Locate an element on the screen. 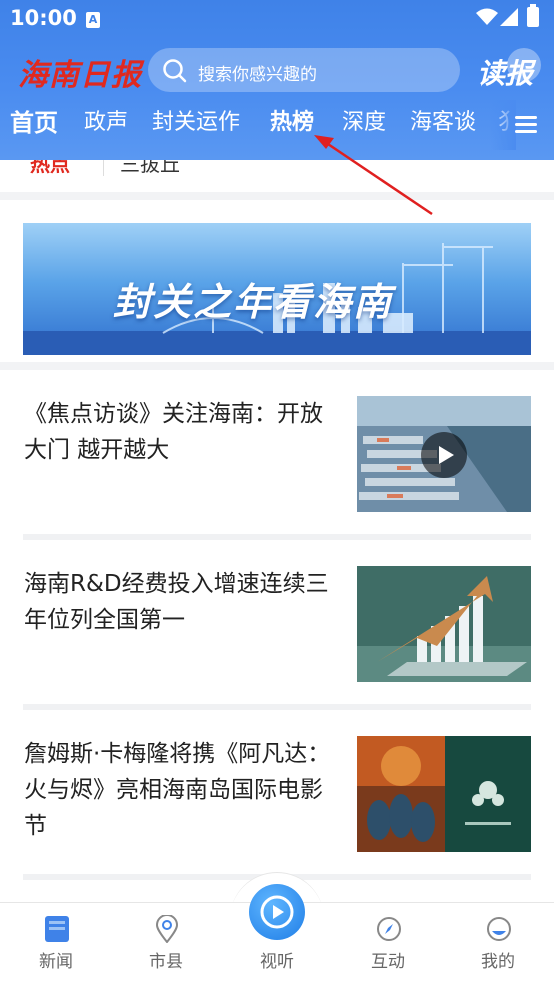 The image size is (554, 984). compass-icon is located at coordinates (389, 929).